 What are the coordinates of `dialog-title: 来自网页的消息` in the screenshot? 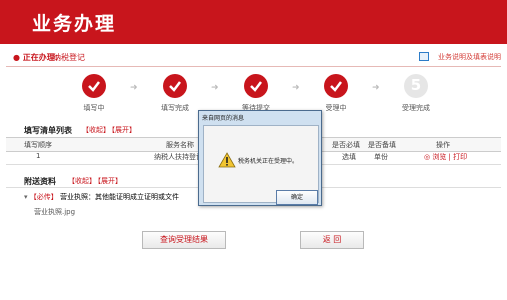 It's located at (223, 118).